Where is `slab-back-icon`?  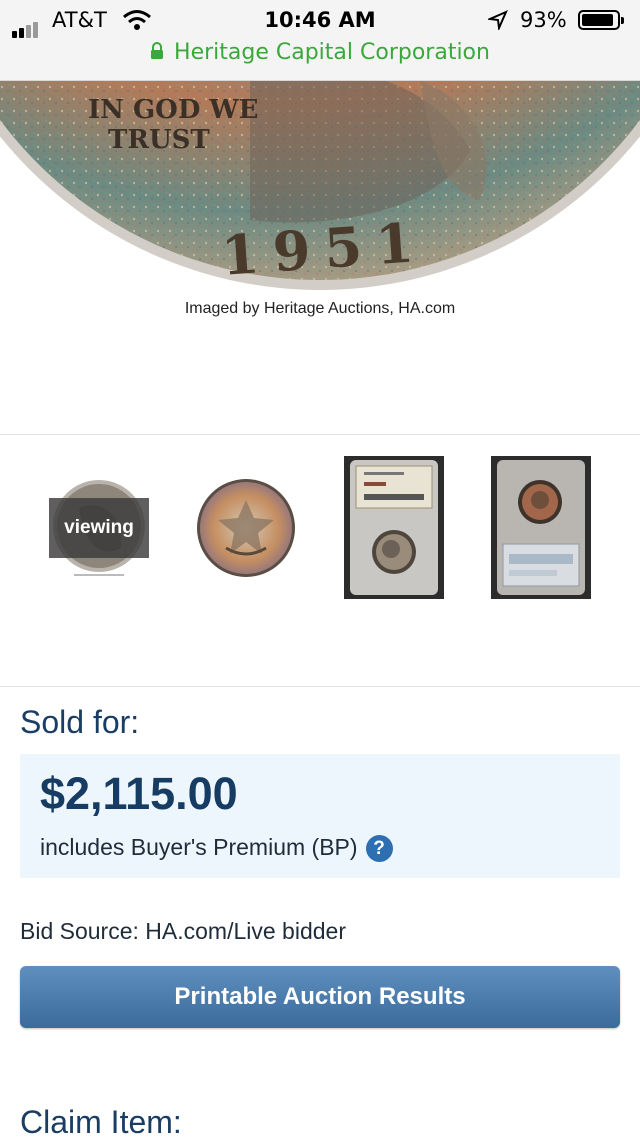 slab-back-icon is located at coordinates (541, 527).